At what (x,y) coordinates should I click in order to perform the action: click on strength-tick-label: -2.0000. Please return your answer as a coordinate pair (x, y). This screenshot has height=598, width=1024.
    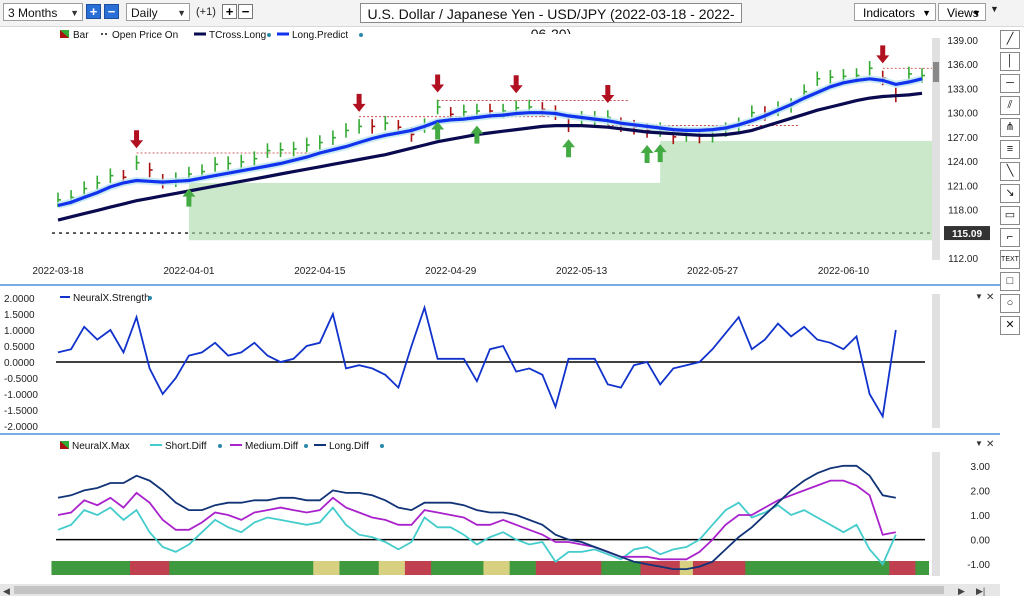
    Looking at the image, I should click on (21, 427).